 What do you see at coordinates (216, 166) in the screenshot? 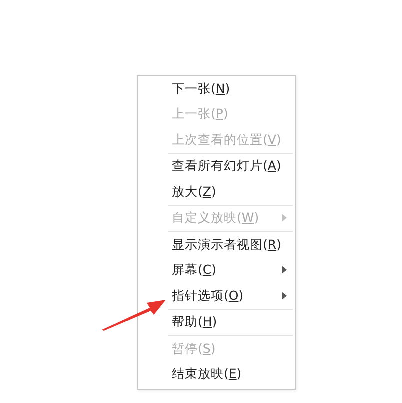
I see `menu-item: 查看所有幻灯片(A)` at bounding box center [216, 166].